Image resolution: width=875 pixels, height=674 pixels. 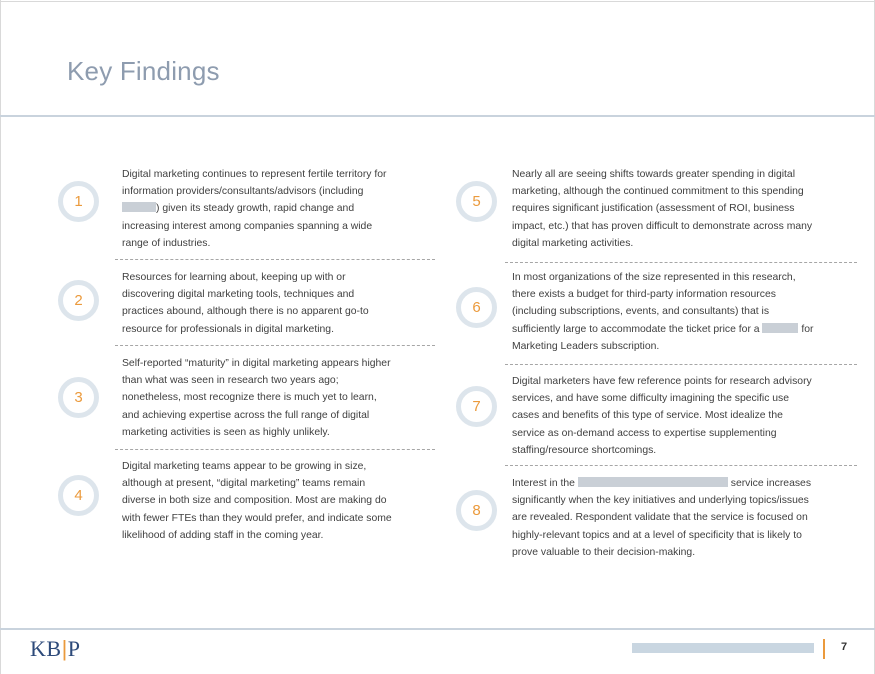 What do you see at coordinates (78, 397) in the screenshot?
I see `finding-number-3: 3` at bounding box center [78, 397].